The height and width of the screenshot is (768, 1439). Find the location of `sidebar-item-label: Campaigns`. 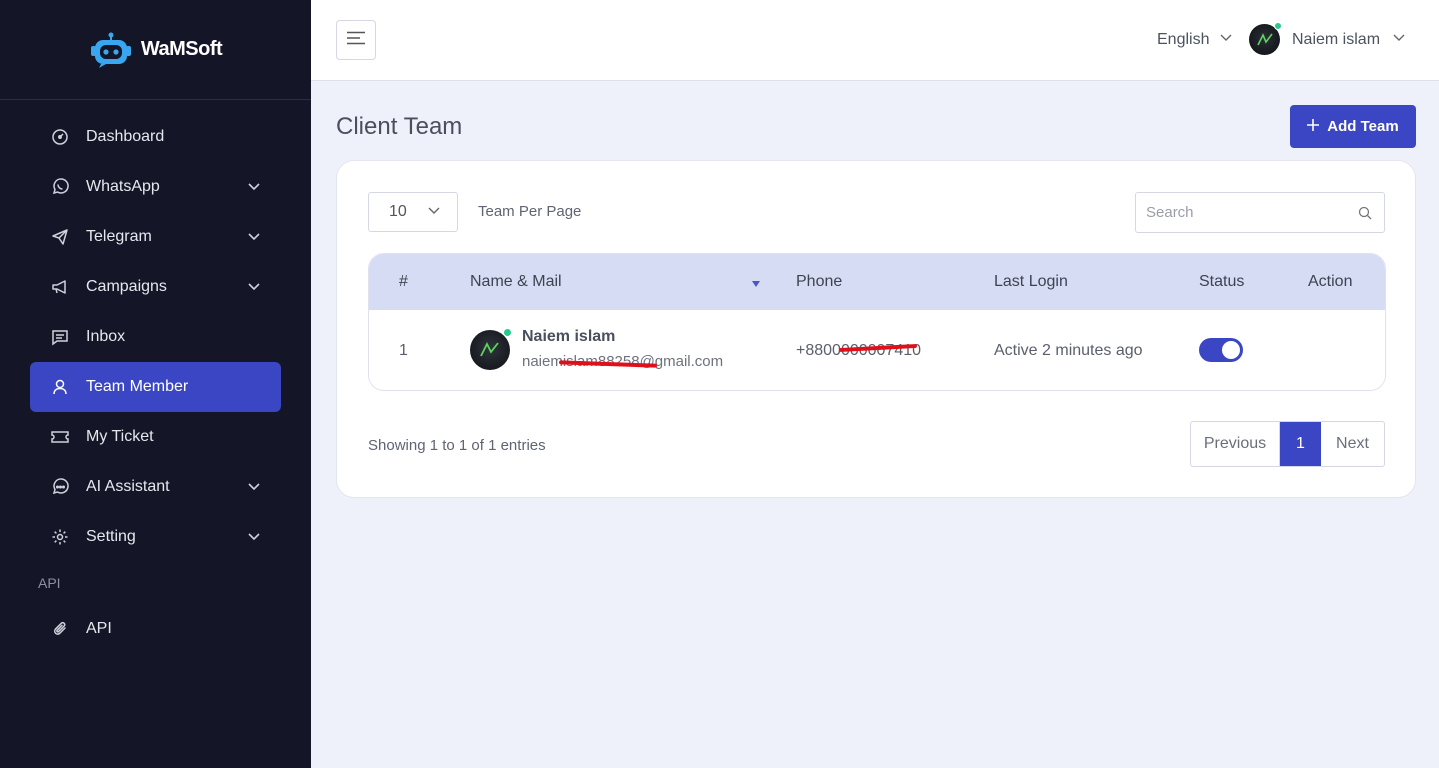

sidebar-item-label: Campaigns is located at coordinates (126, 286).